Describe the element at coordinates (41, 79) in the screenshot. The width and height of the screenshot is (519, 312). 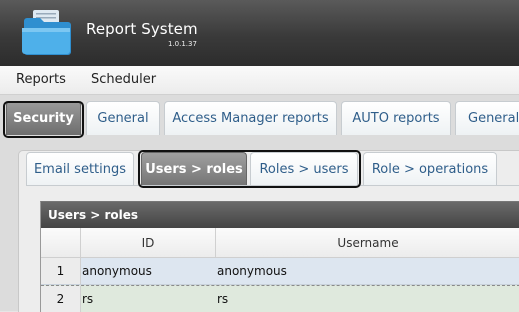
I see `menu-reports: Reports` at that location.